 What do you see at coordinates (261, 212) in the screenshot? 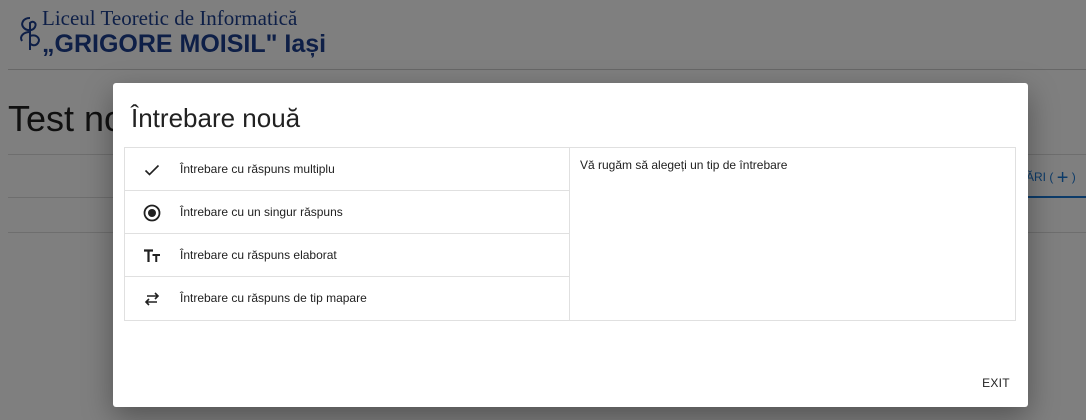
I see `question-type-label: Întrebare cu un singur răspuns` at bounding box center [261, 212].